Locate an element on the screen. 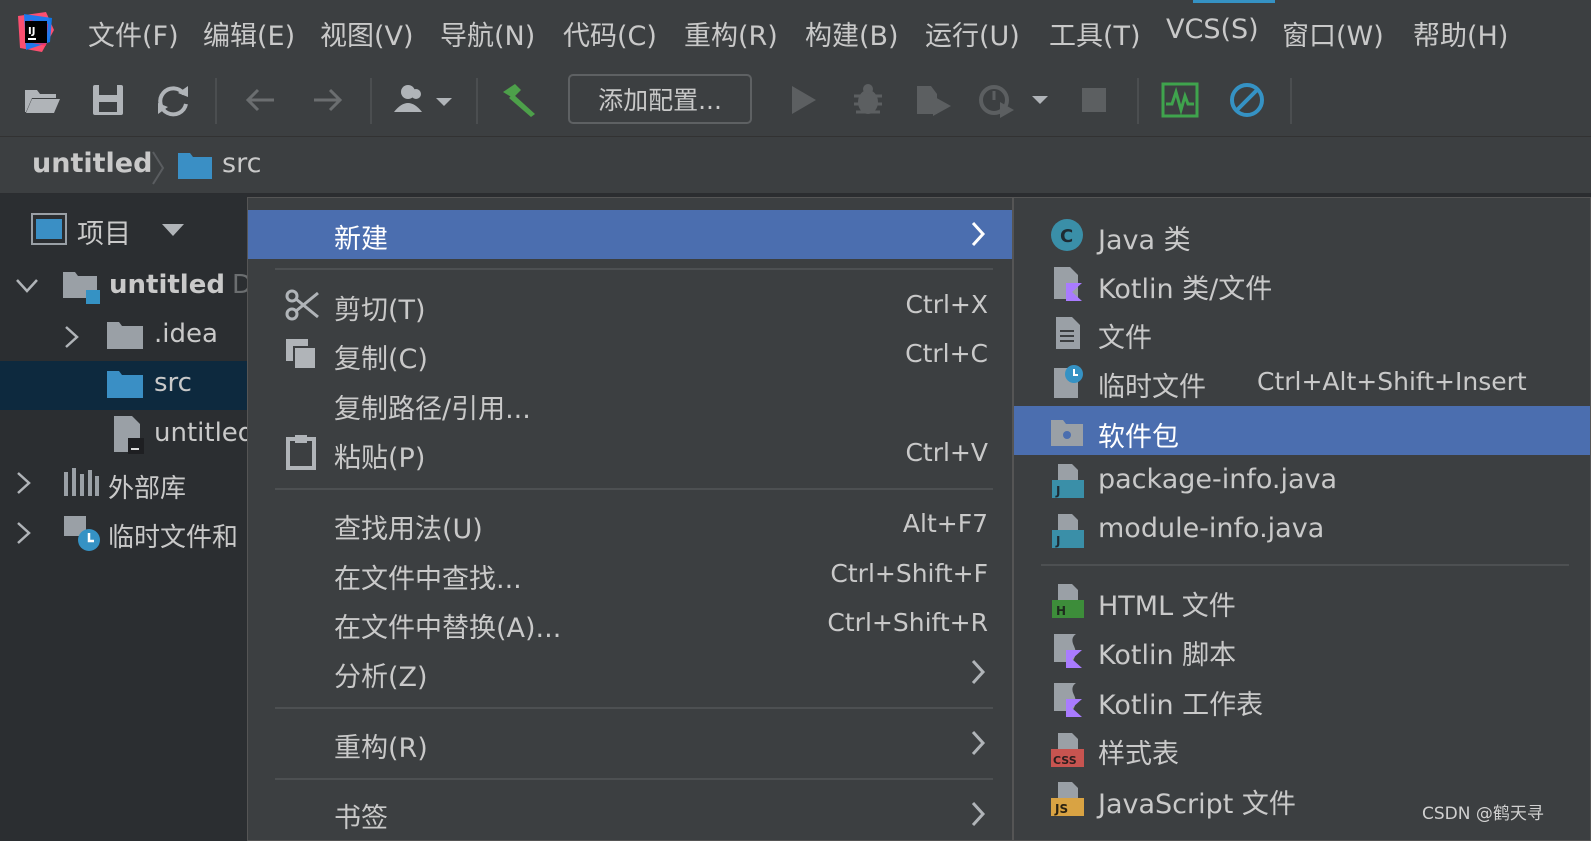  tree-item-external-libraries: 外部库 is located at coordinates (147, 486).